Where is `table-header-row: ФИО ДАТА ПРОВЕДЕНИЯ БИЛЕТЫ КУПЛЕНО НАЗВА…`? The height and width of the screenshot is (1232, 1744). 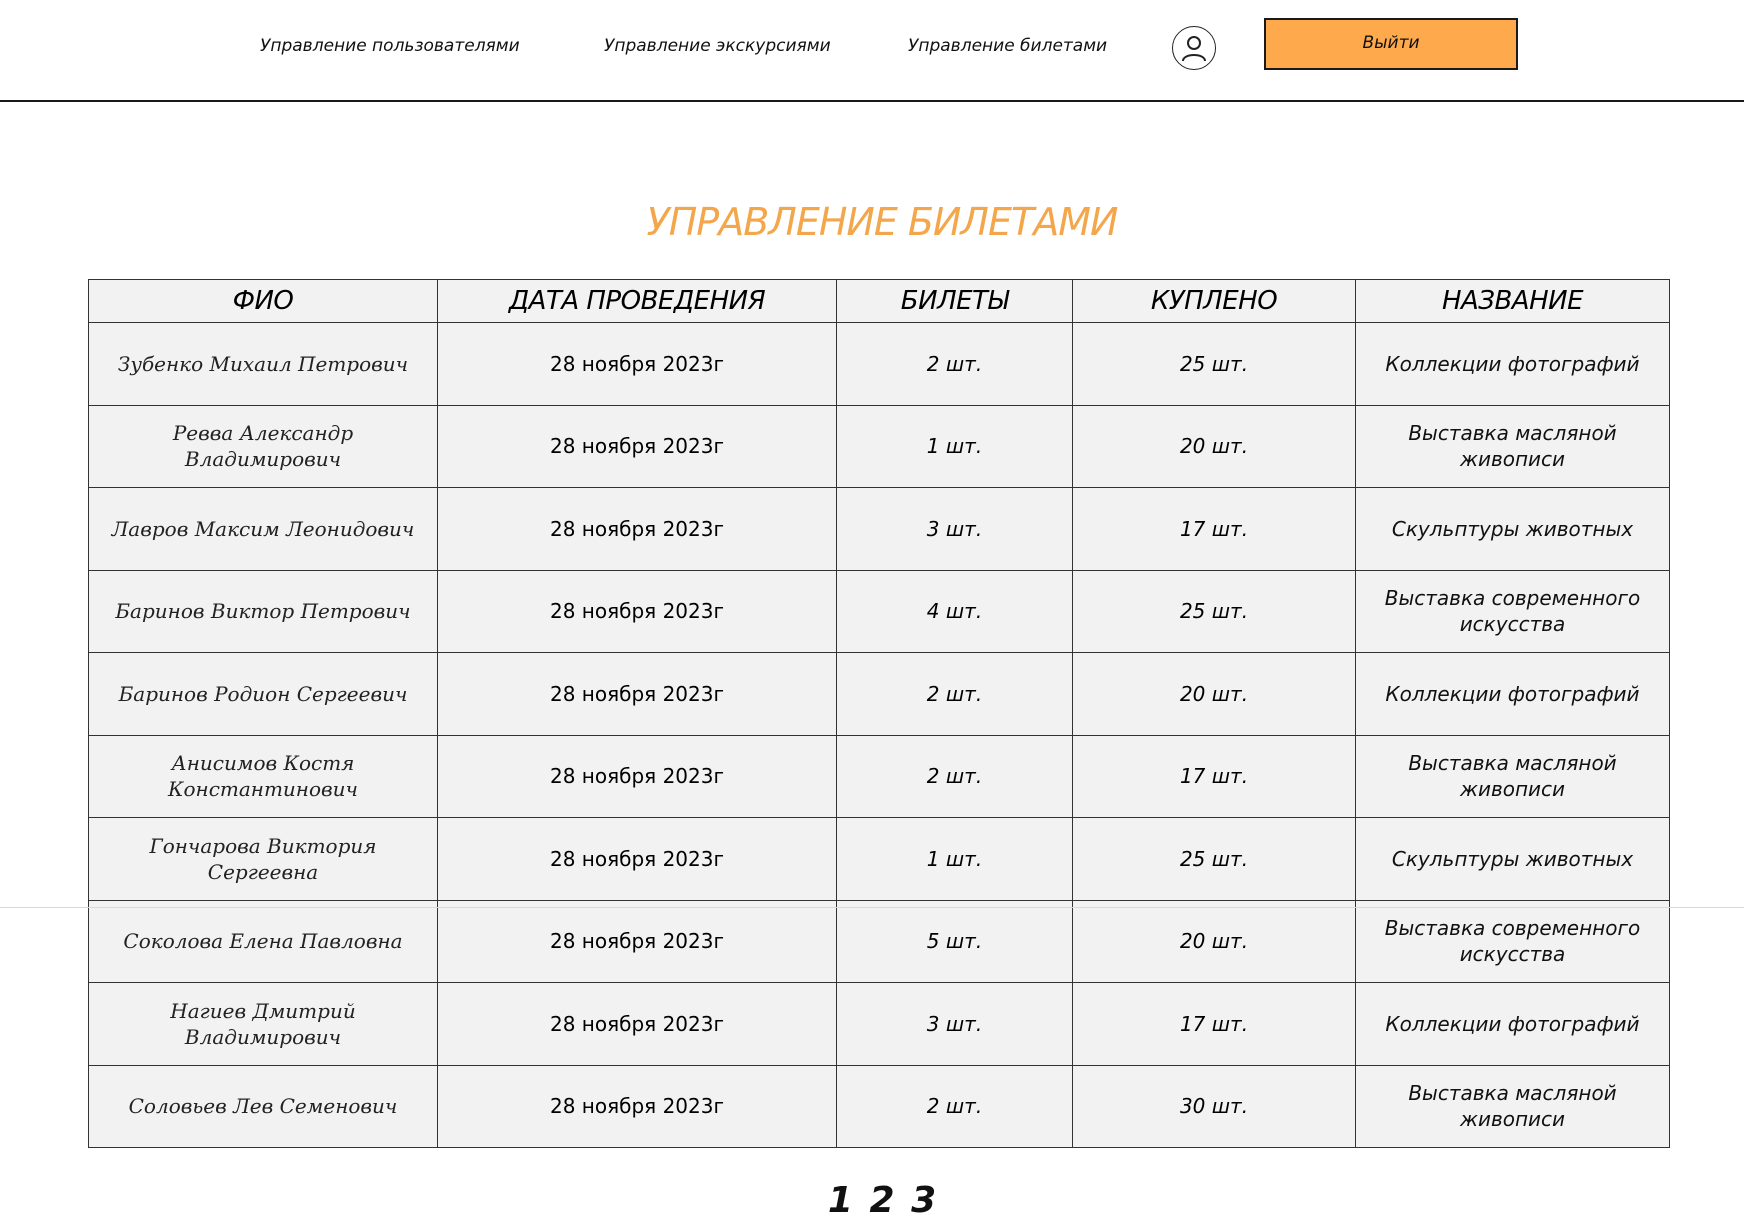 table-header-row: ФИО ДАТА ПРОВЕДЕНИЯ БИЛЕТЫ КУПЛЕНО НАЗВА… is located at coordinates (879, 301).